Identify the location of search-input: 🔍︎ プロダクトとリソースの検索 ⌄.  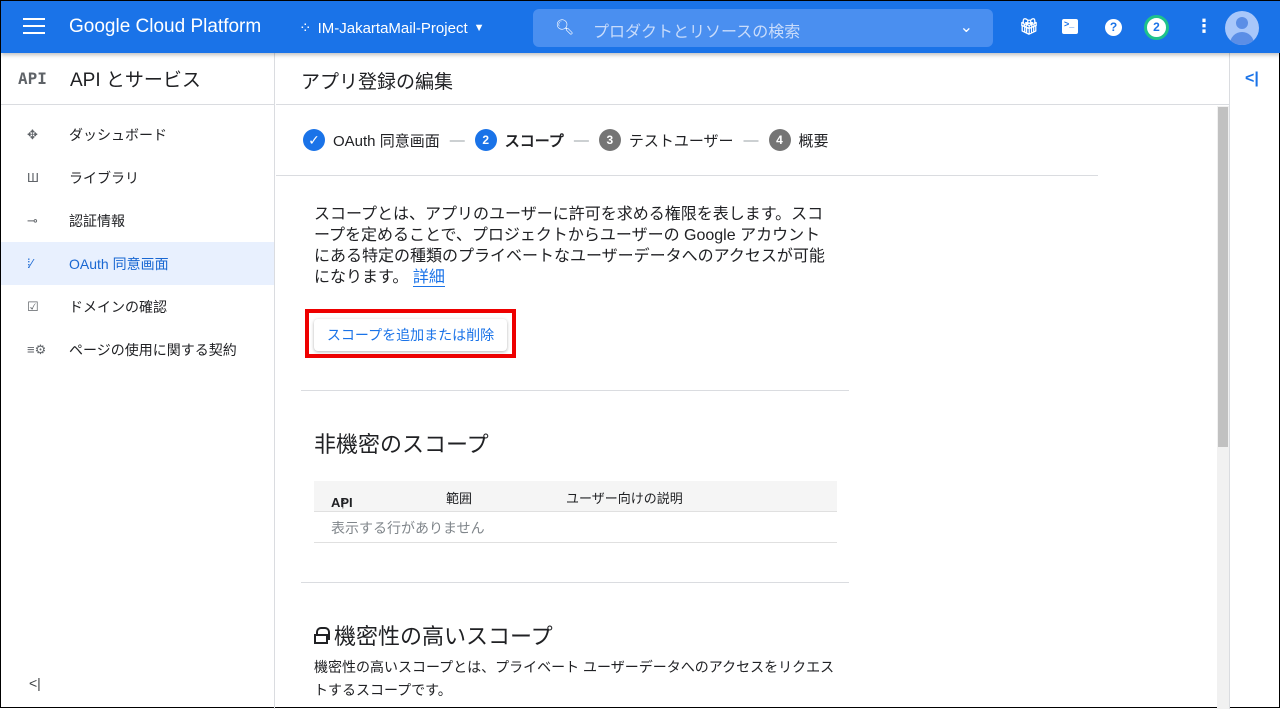
(763, 28).